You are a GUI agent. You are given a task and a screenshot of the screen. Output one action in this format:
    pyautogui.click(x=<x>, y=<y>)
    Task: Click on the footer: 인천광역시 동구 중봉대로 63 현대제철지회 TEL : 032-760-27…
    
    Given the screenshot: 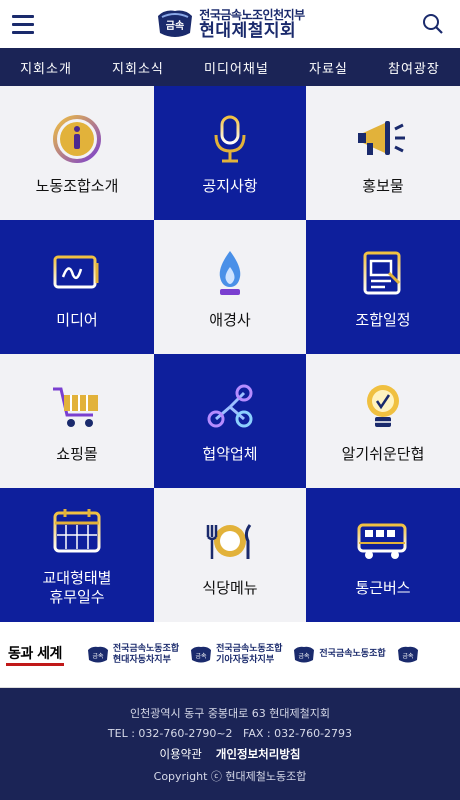 What is the action you would take?
    pyautogui.click(x=230, y=744)
    